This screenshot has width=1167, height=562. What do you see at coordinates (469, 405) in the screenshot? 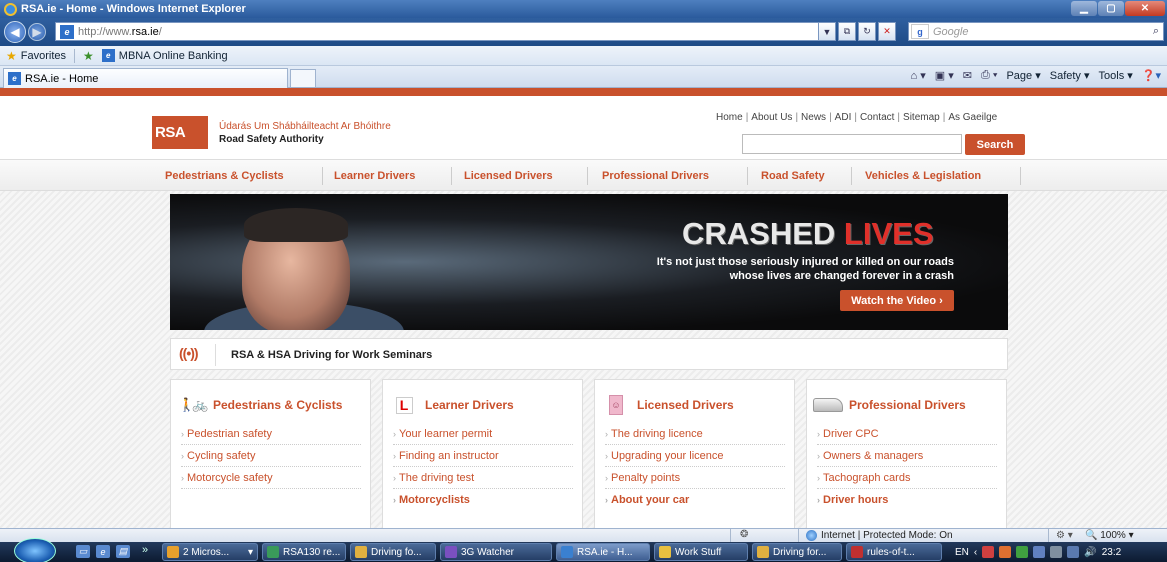
I see `card-title: Learner Drivers` at bounding box center [469, 405].